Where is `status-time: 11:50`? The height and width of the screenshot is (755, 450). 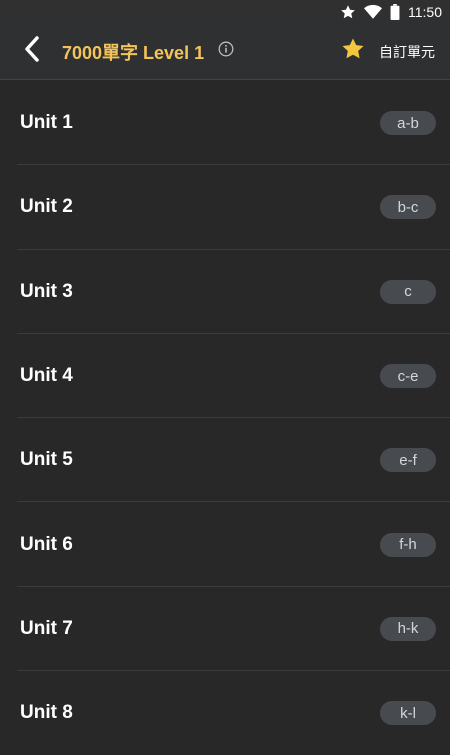 status-time: 11:50 is located at coordinates (425, 12).